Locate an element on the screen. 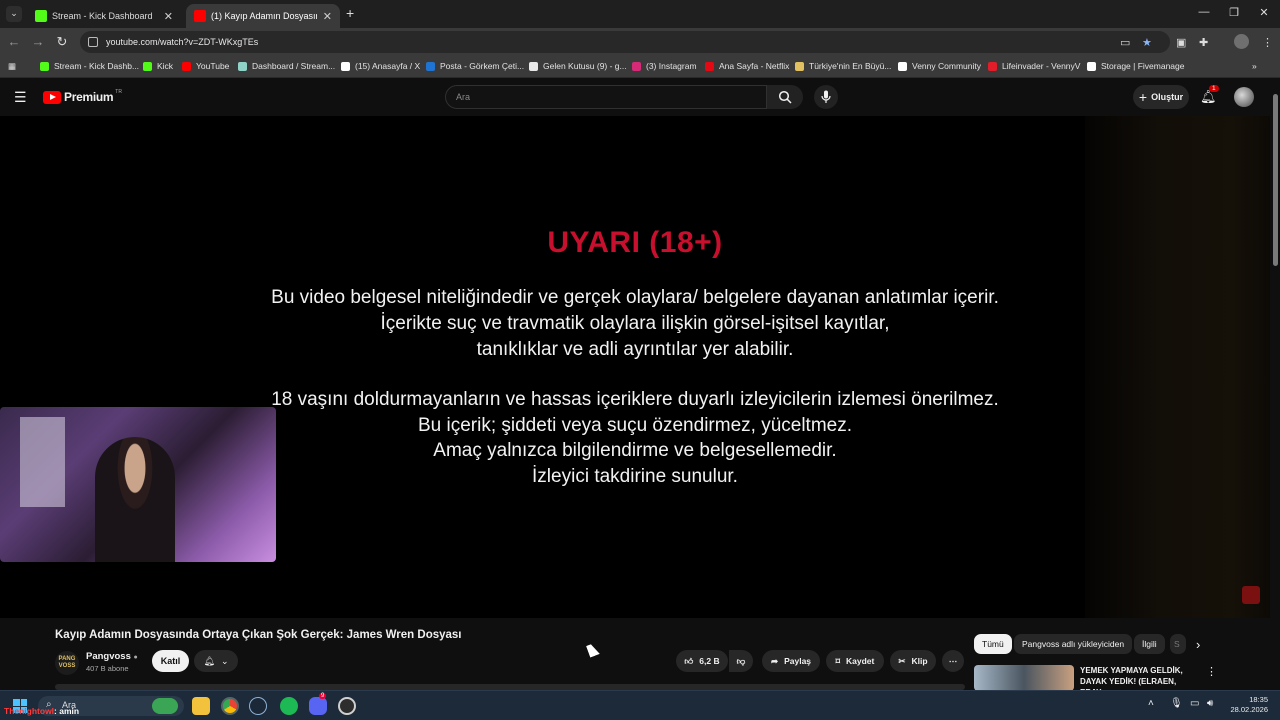 The width and height of the screenshot is (1280, 720). restore-icon: ❐ is located at coordinates (1234, 12).